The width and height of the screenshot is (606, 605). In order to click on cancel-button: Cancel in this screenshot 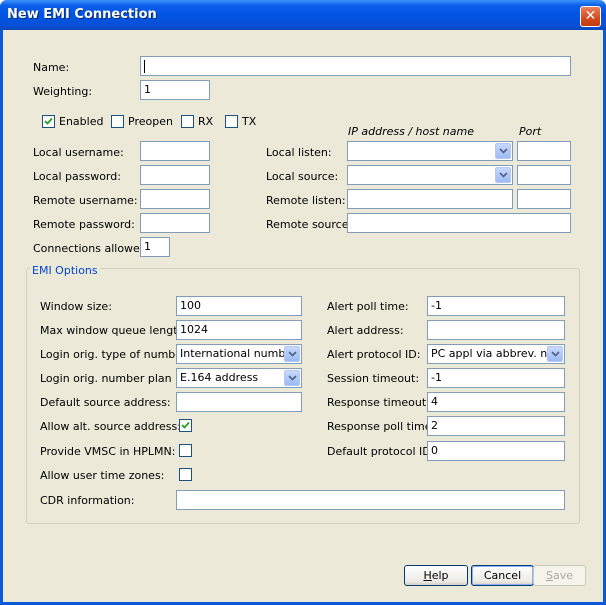, I will do `click(502, 575)`.